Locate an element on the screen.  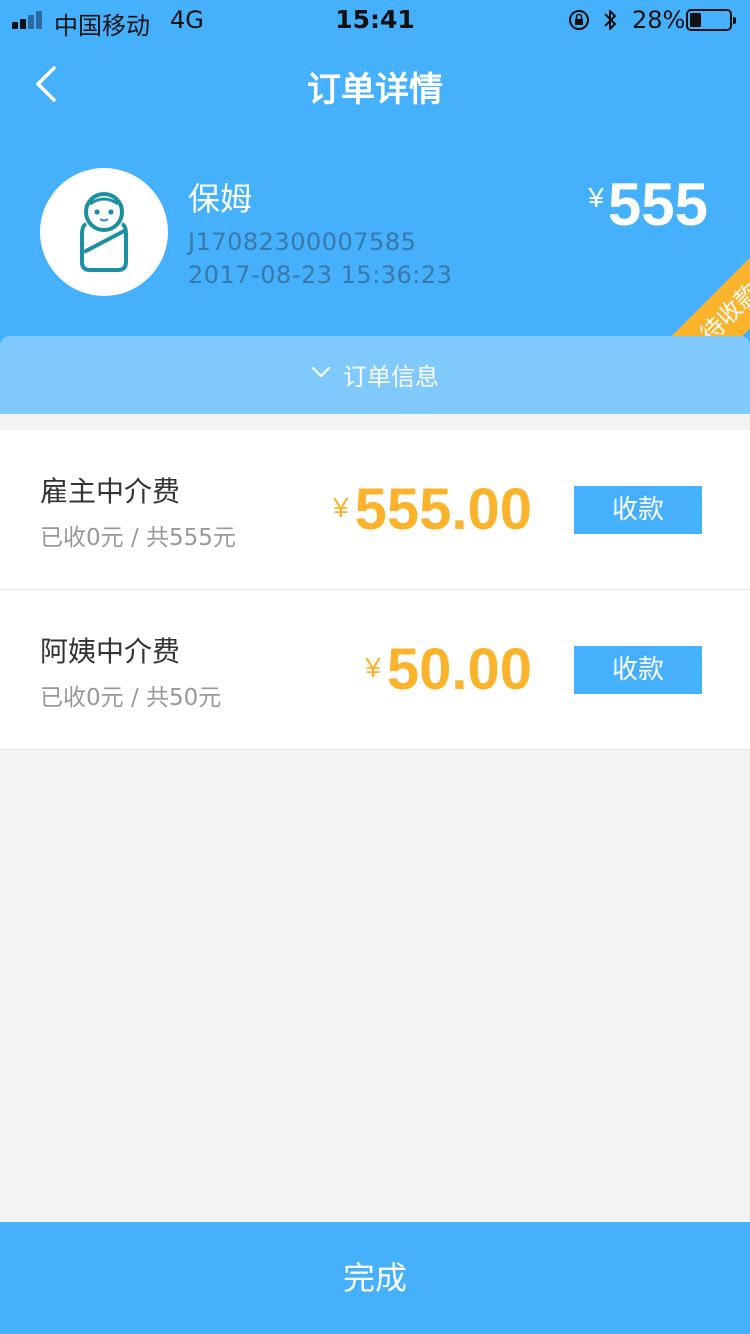
order-timestamp: 2017-08-23 15:36:23 is located at coordinates (320, 275).